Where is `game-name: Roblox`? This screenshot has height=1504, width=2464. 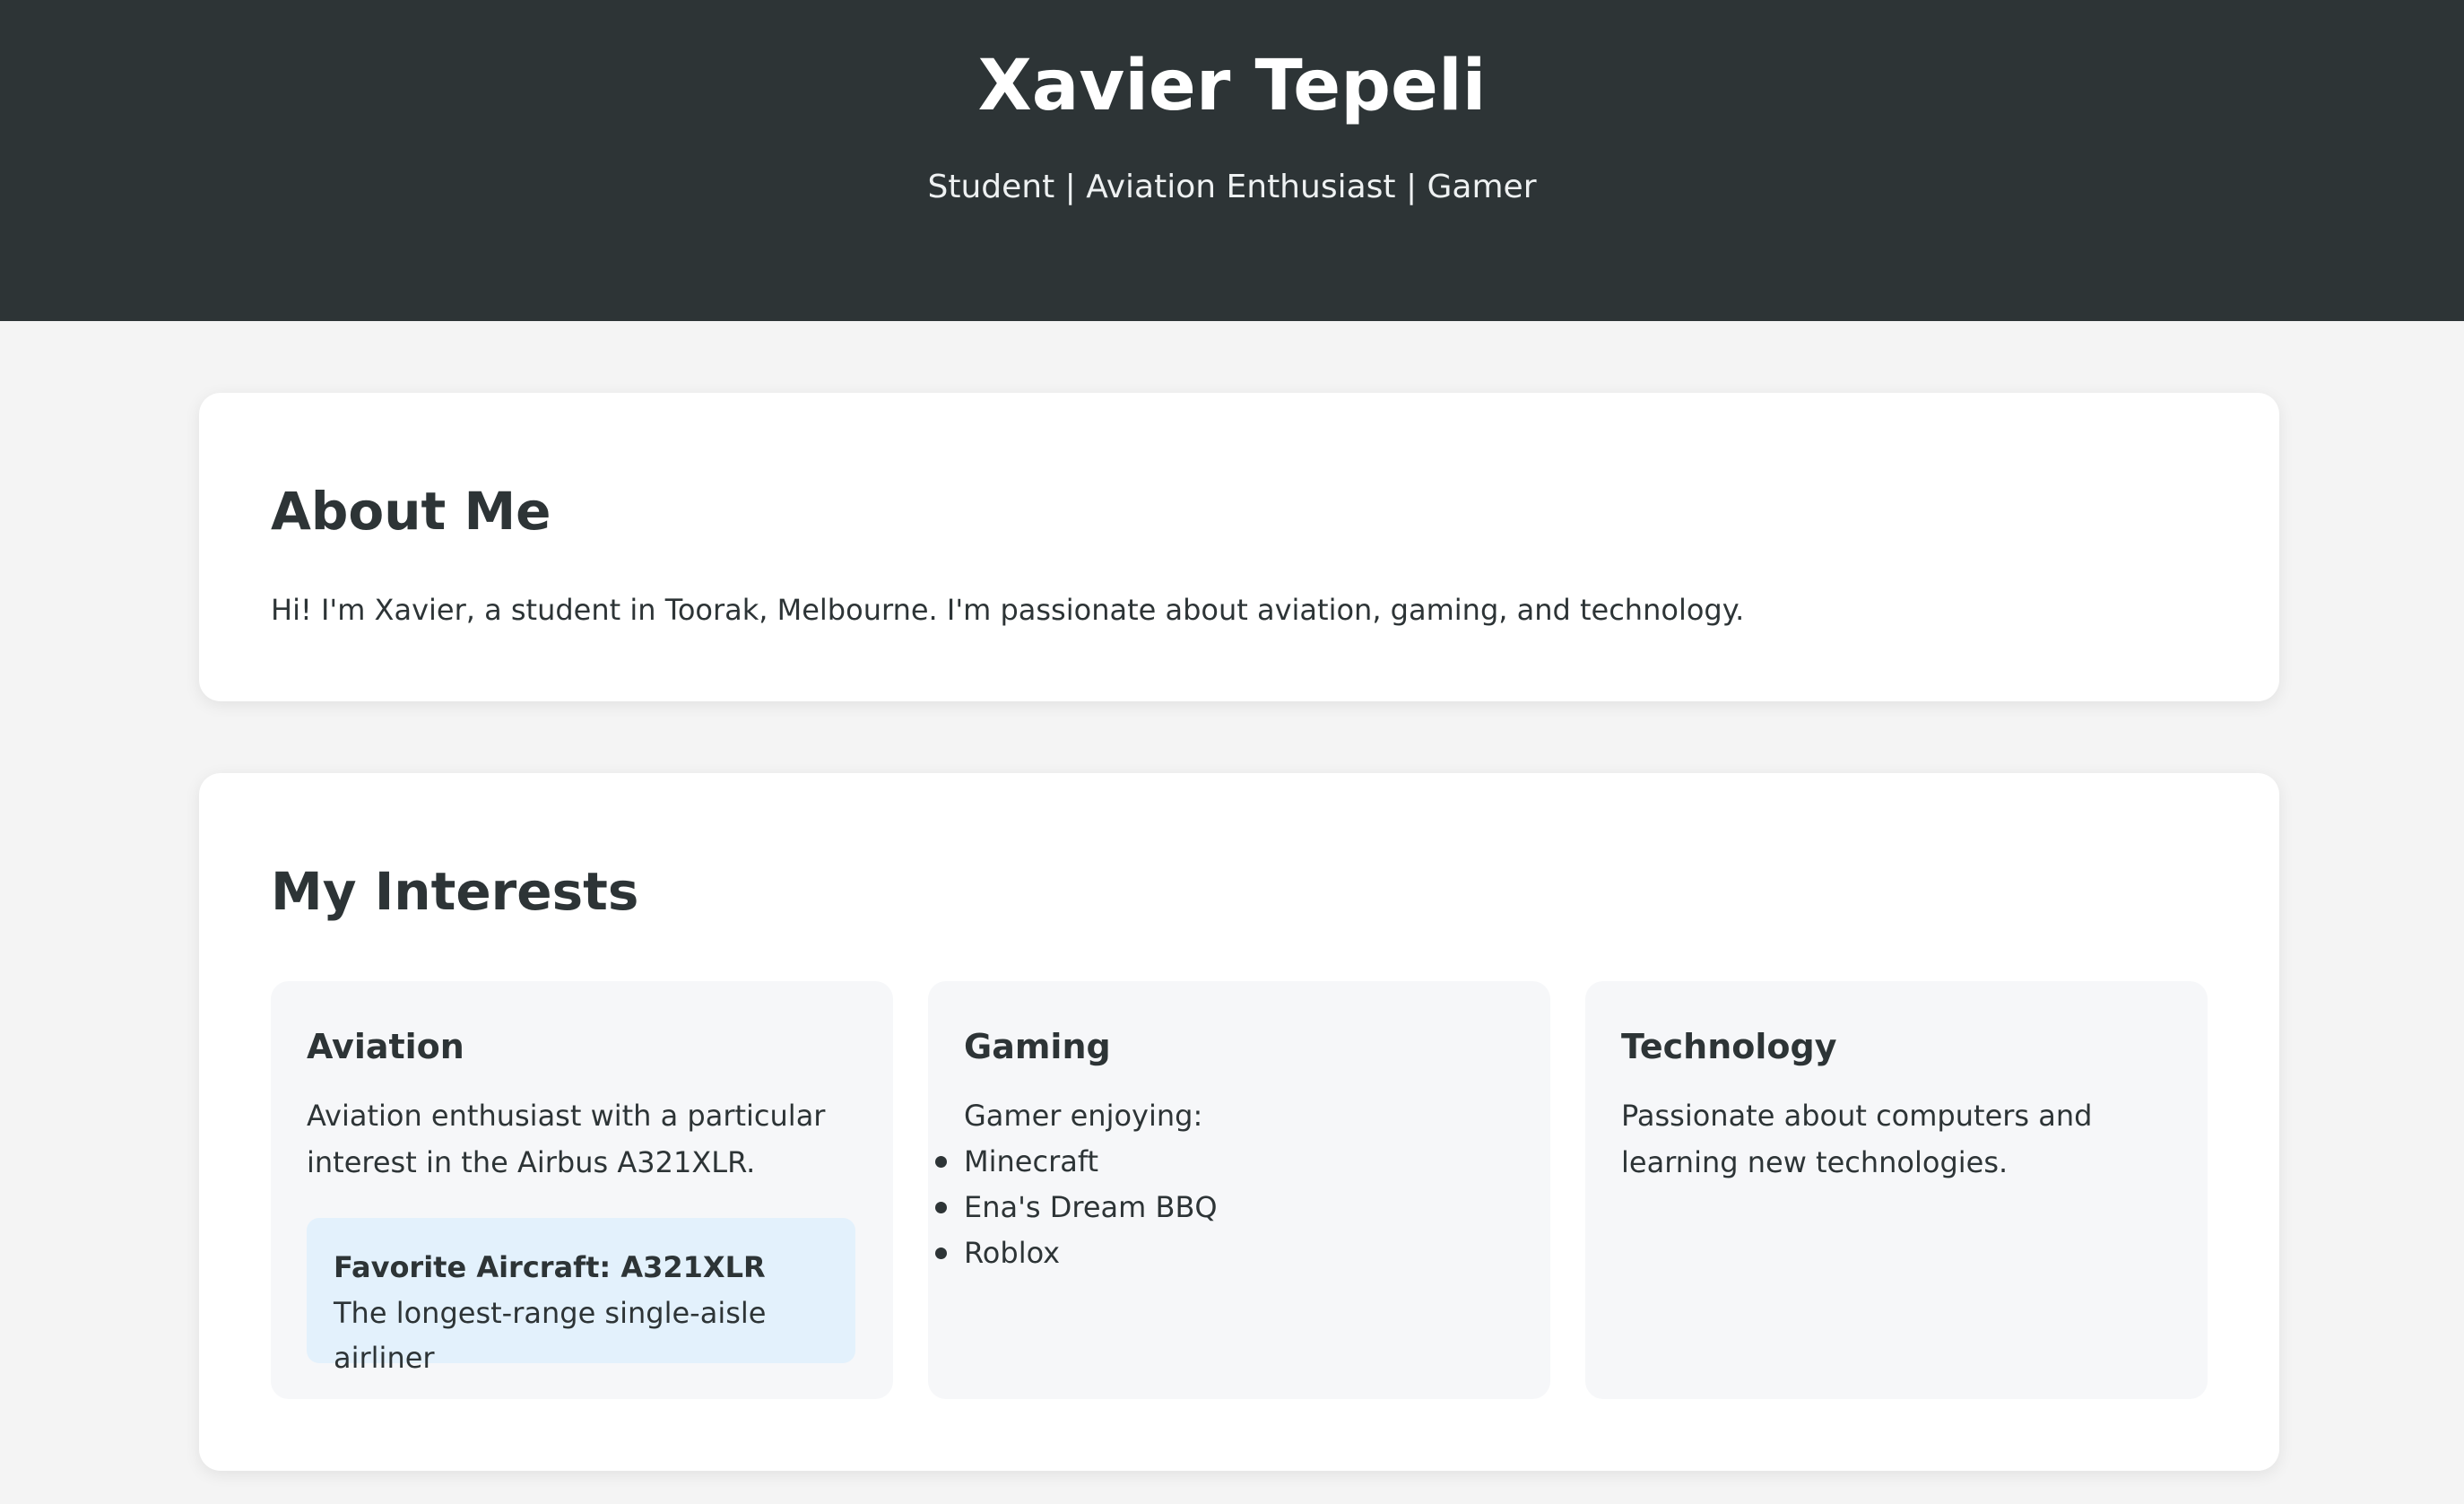
game-name: Roblox is located at coordinates (1012, 1253).